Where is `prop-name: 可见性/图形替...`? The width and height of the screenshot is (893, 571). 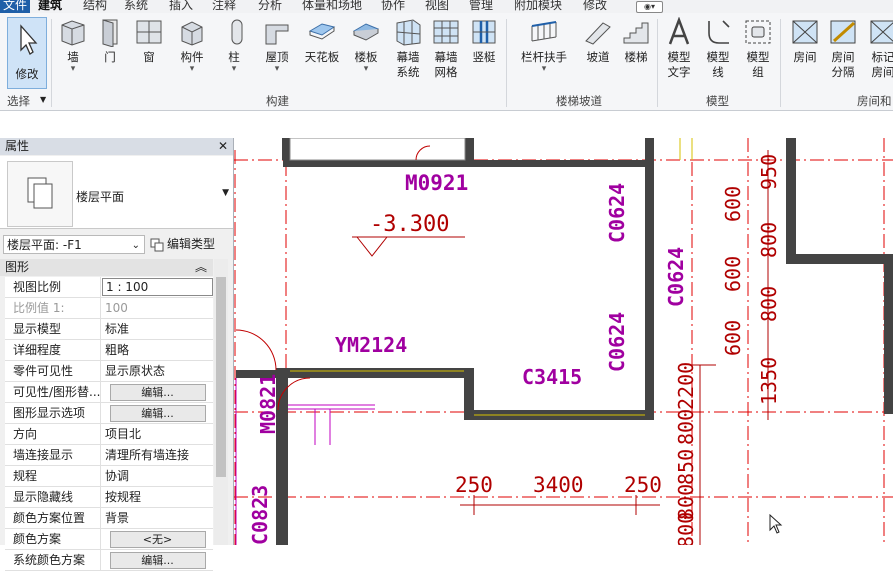
prop-name: 可见性/图形替... is located at coordinates (53, 392).